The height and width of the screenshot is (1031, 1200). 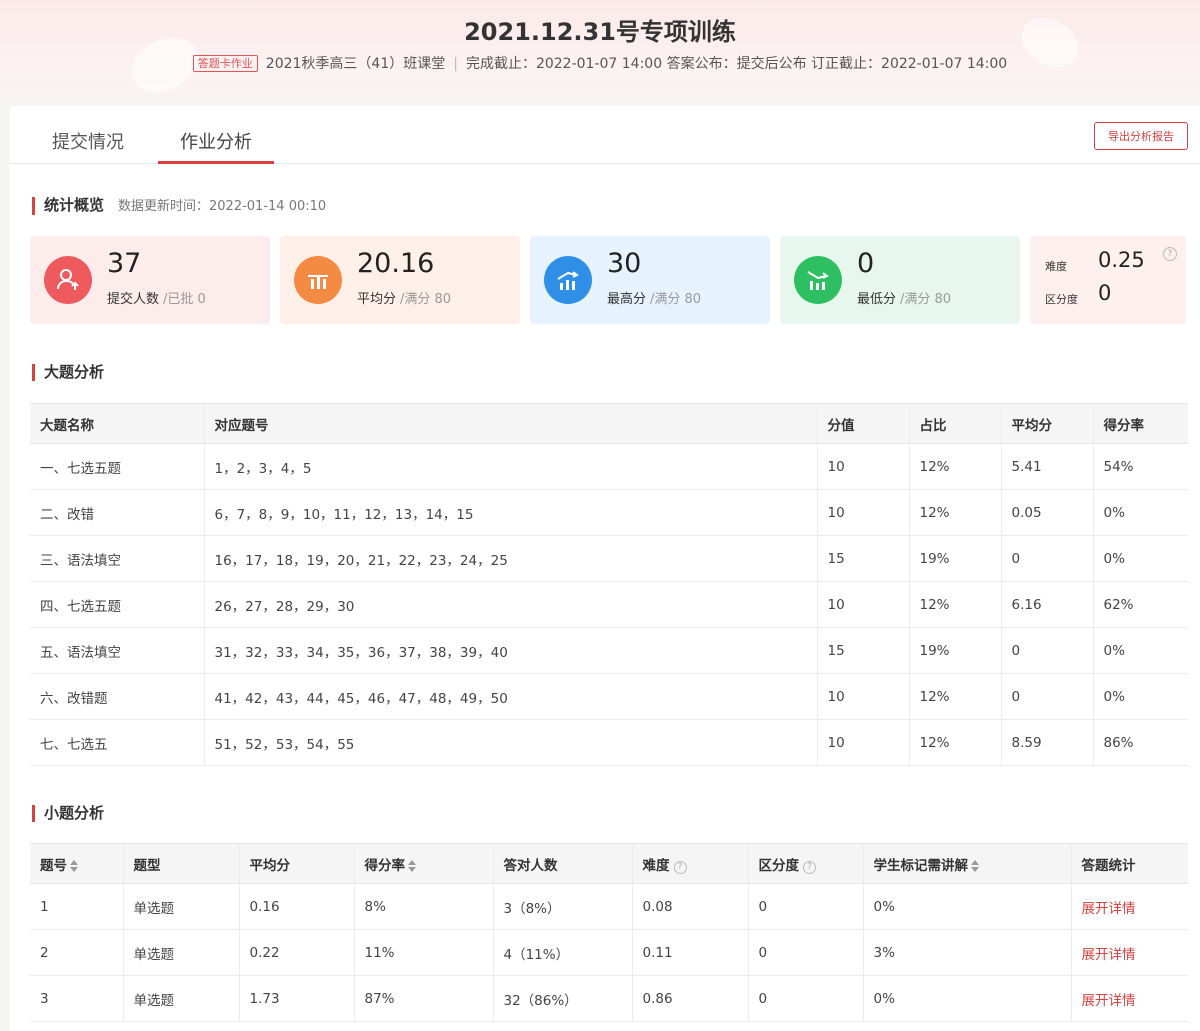 I want to click on tab-bar: 提交情况 作业分析 导出分析报告, so click(x=605, y=135).